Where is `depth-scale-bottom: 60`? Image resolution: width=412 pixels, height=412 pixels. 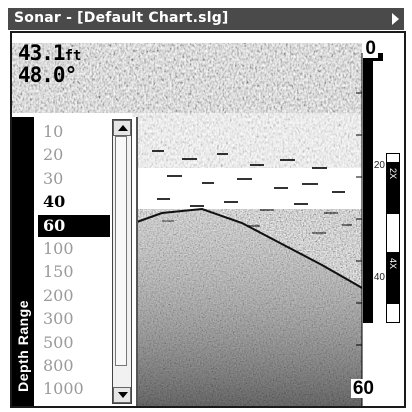
depth-scale-bottom: 60 is located at coordinates (363, 388).